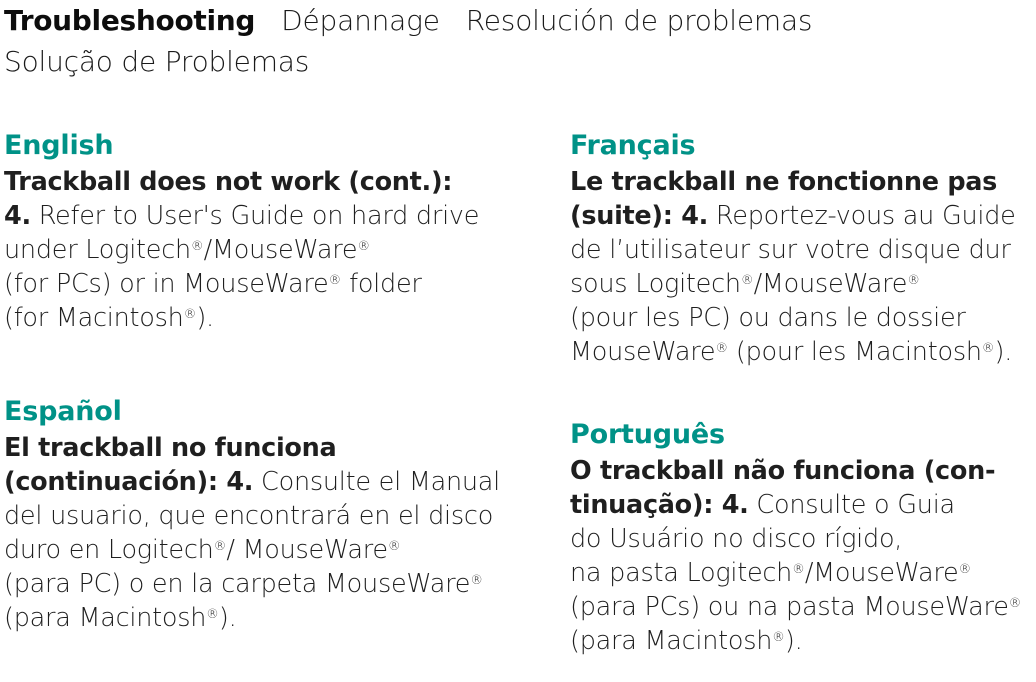 Image resolution: width=1036 pixels, height=682 pixels. I want to click on text-bold-fragment: tinuação): 4., so click(659, 505).